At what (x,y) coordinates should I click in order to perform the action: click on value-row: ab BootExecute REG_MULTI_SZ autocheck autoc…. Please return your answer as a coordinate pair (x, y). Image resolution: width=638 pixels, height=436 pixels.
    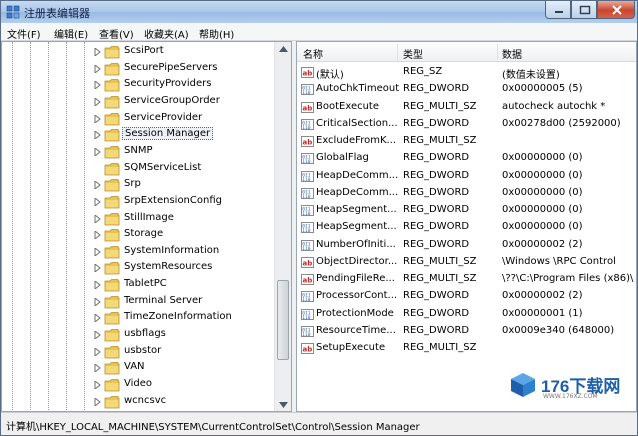
    Looking at the image, I should click on (466, 107).